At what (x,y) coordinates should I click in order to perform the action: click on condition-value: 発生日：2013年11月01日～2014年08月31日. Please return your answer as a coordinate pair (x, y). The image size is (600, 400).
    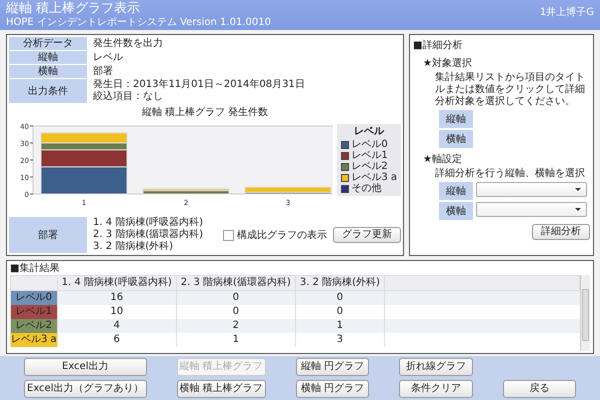
    Looking at the image, I should click on (199, 84).